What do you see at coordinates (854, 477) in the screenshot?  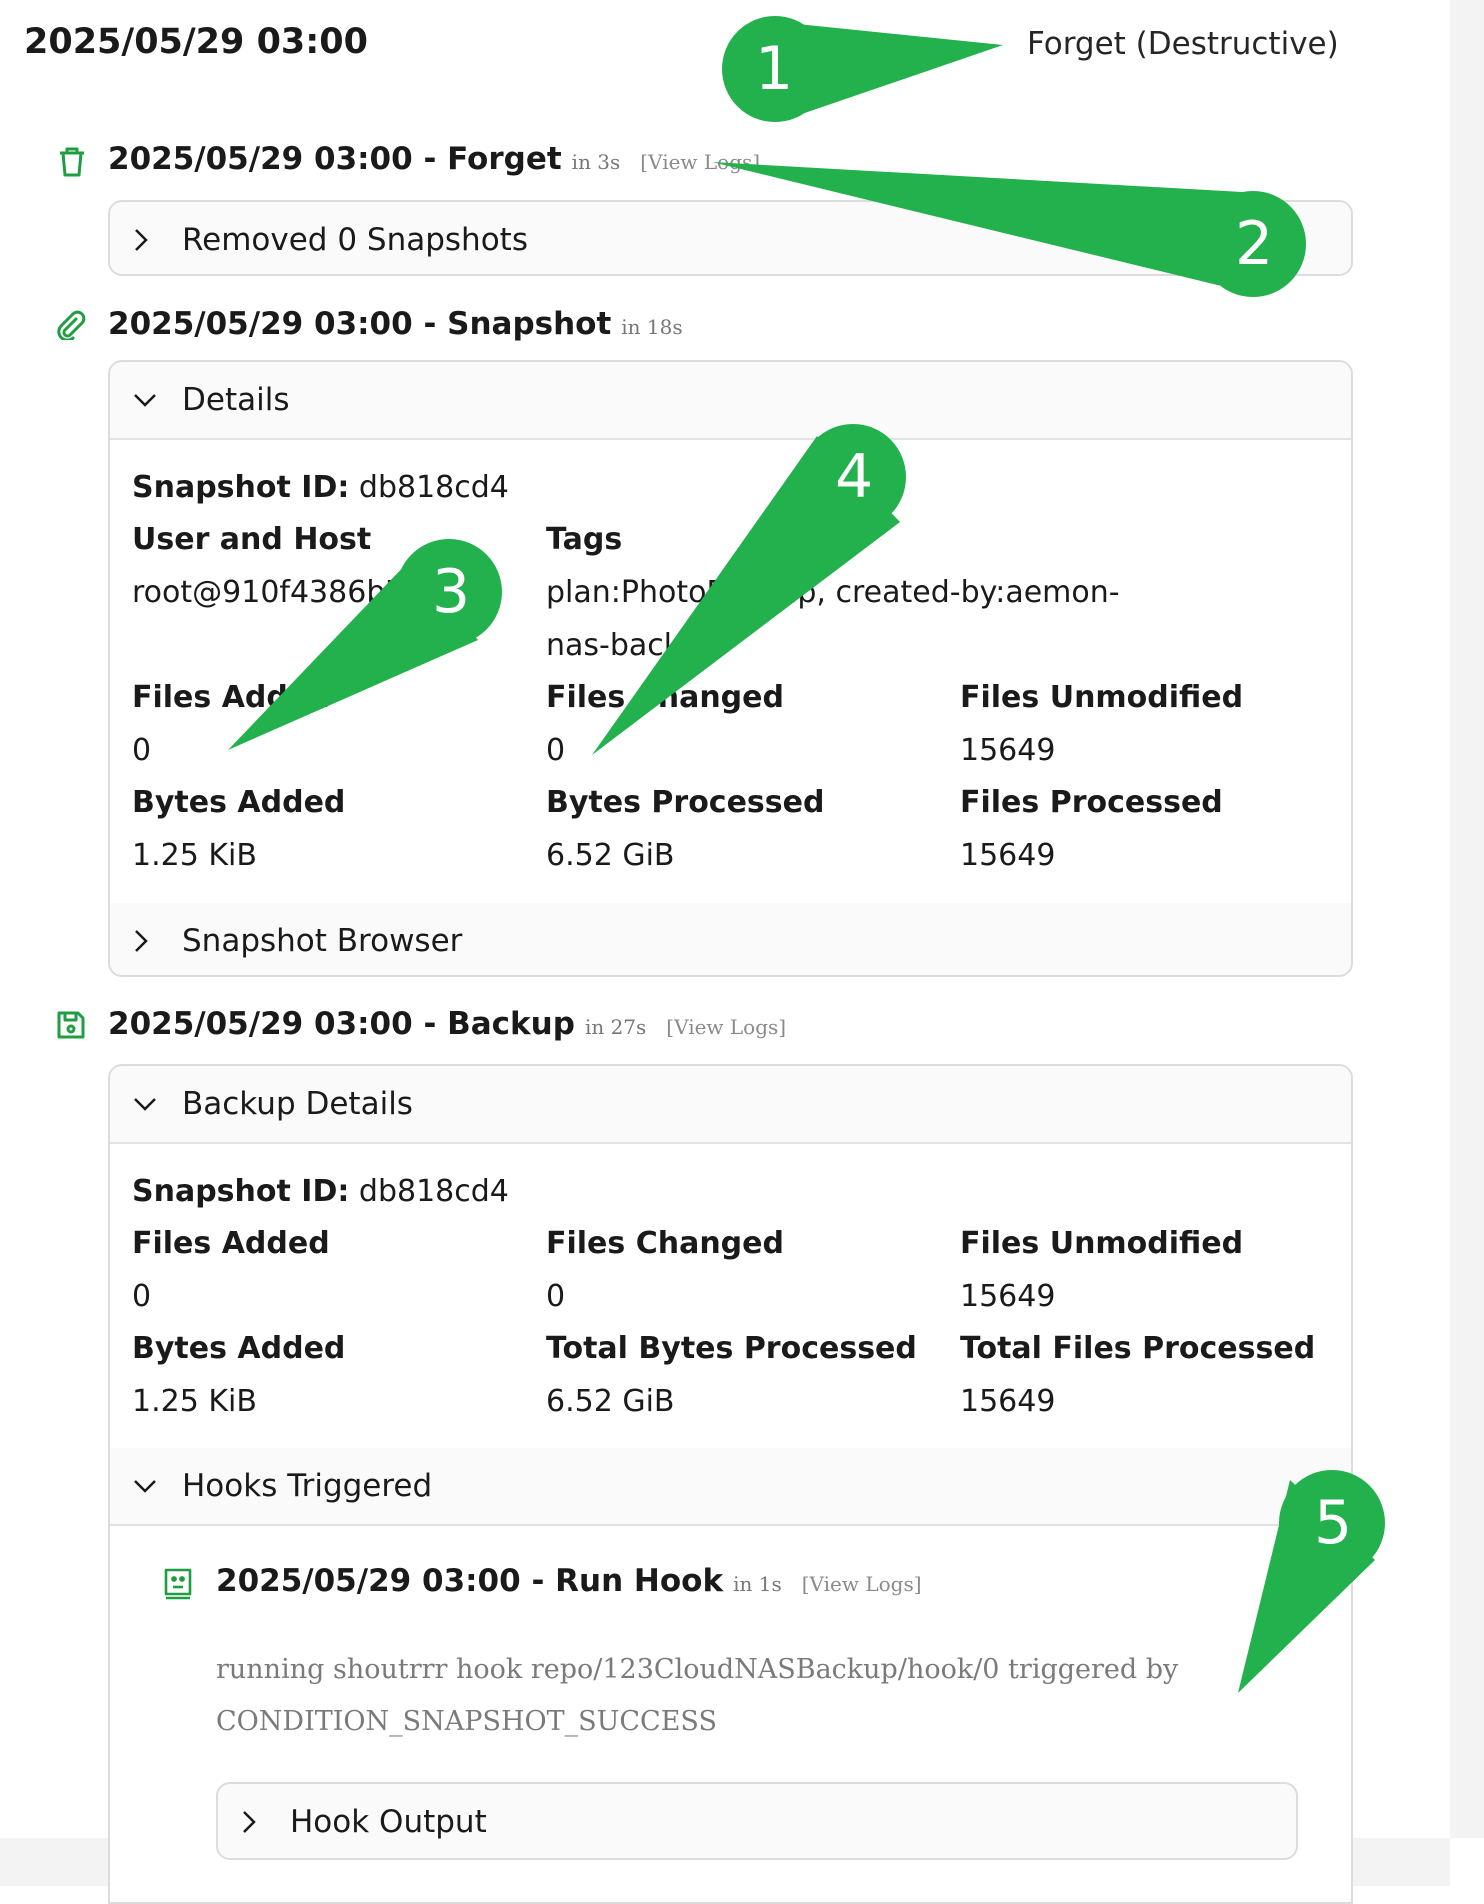 I see `callout-4-number: 4` at bounding box center [854, 477].